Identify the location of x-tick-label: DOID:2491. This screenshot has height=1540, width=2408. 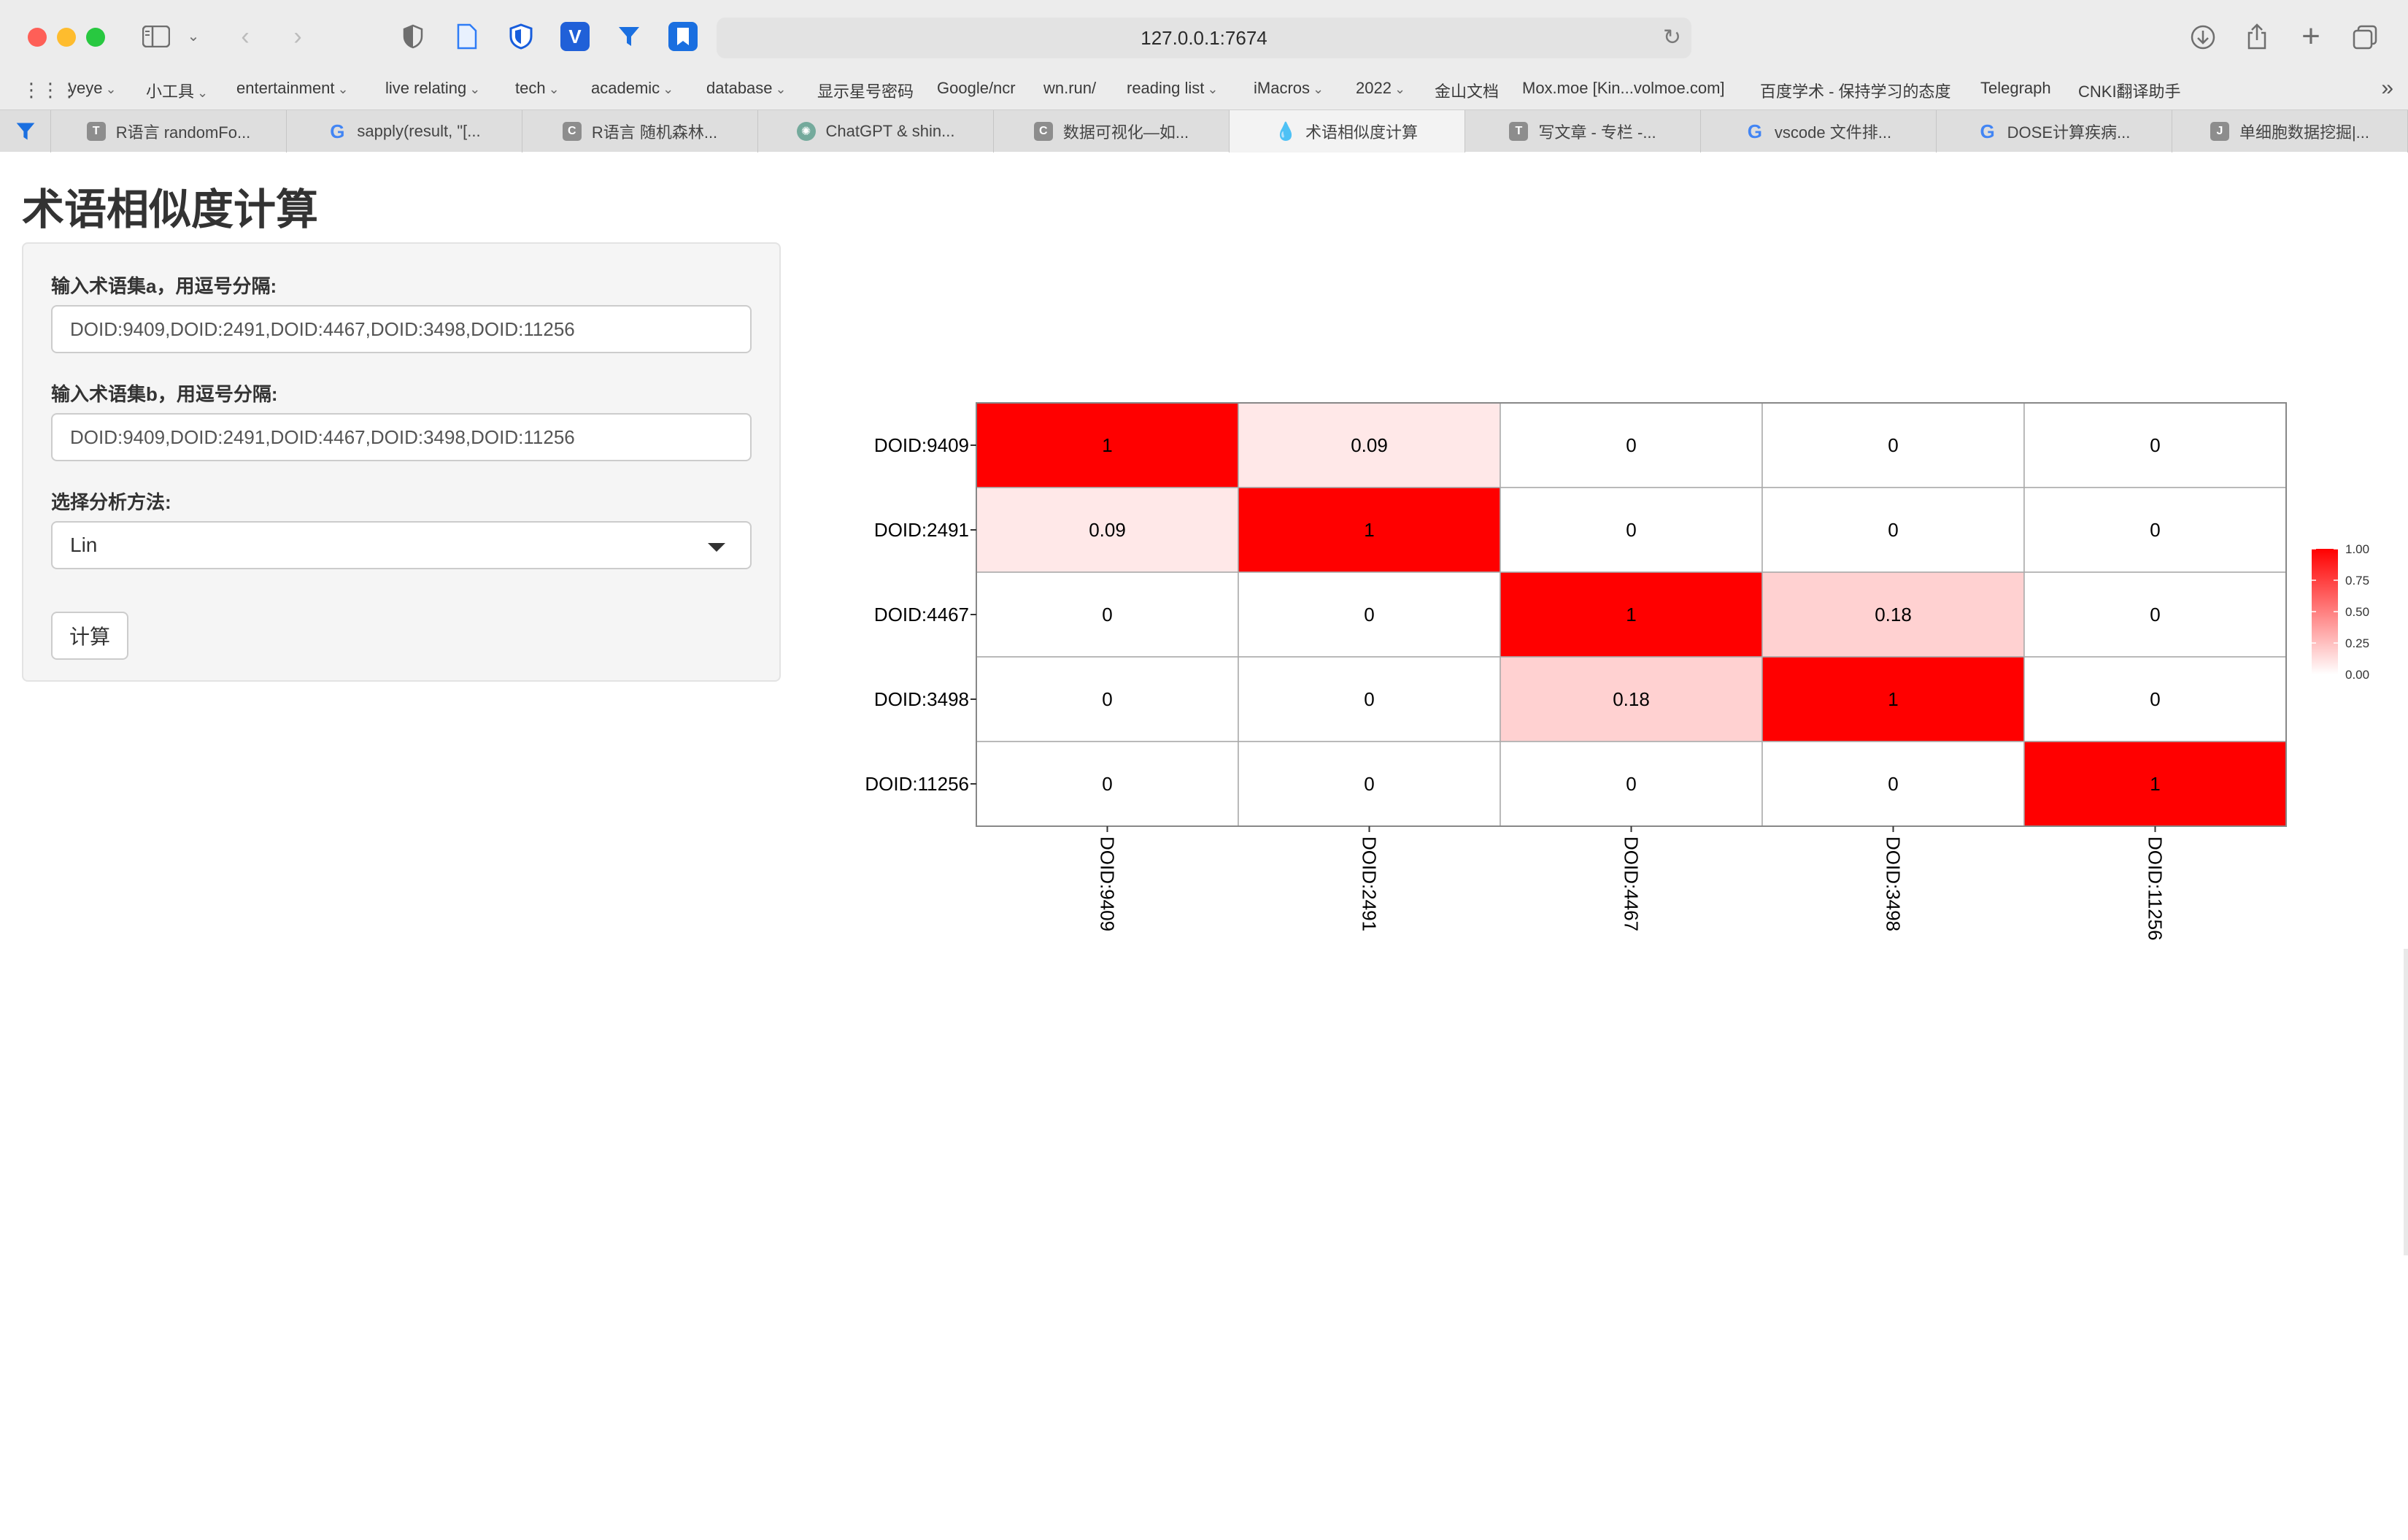
(1370, 883).